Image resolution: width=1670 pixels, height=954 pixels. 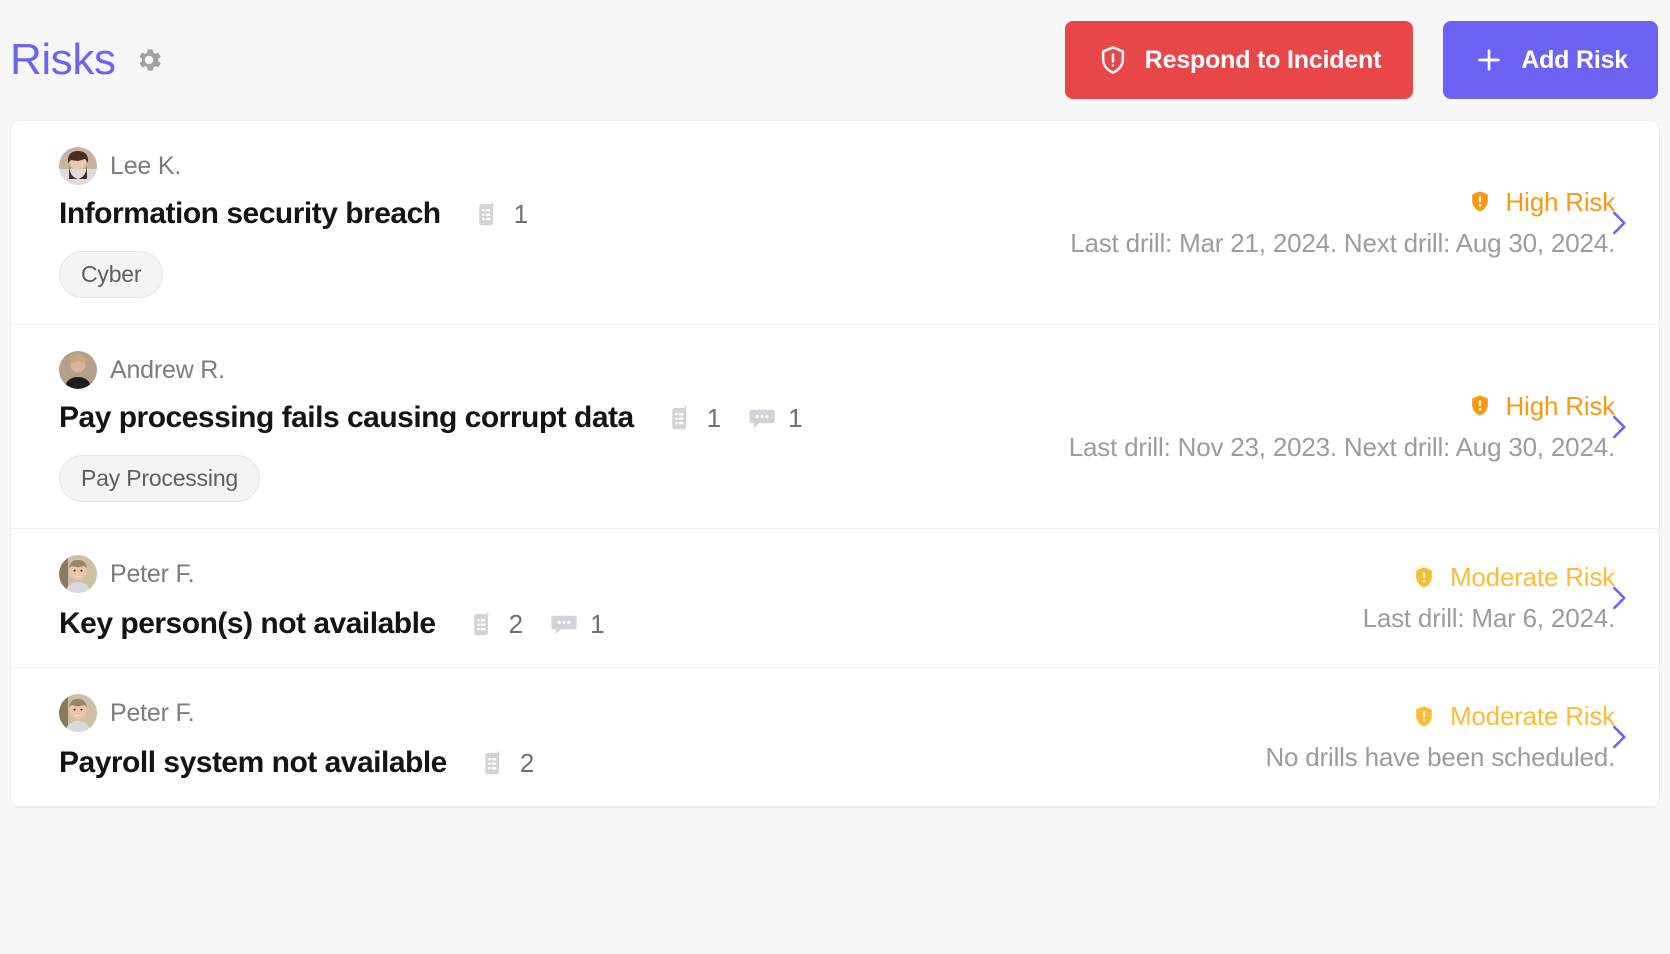 I want to click on add-risk-label: Add Risk, so click(x=1574, y=59).